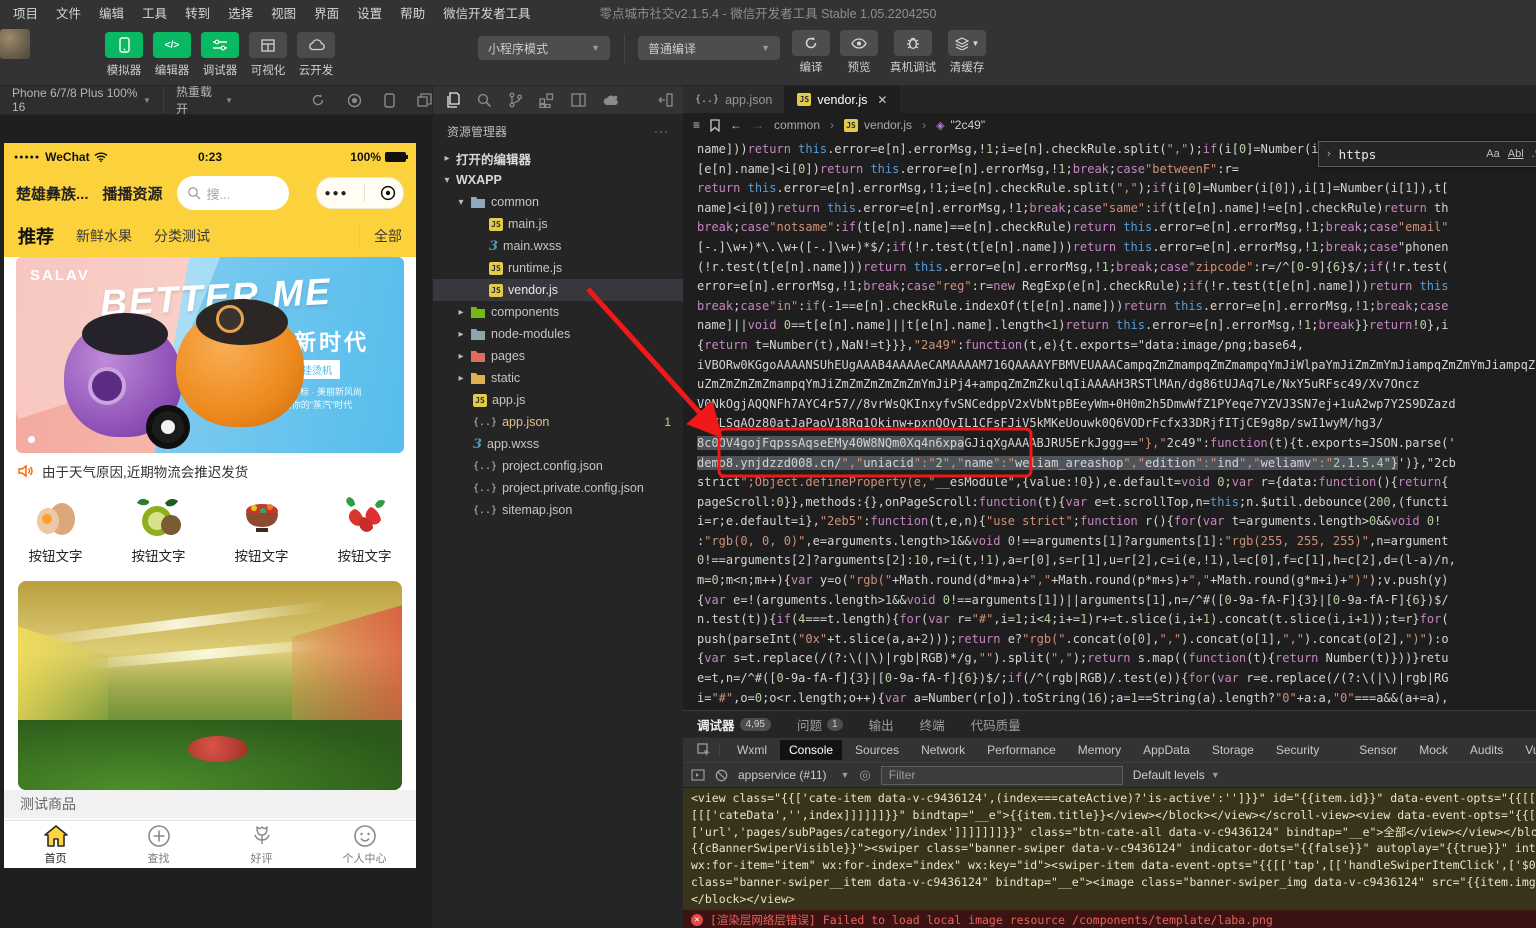 Image resolution: width=1536 pixels, height=928 pixels. What do you see at coordinates (696, 125) in the screenshot?
I see `outline-icon: ≡` at bounding box center [696, 125].